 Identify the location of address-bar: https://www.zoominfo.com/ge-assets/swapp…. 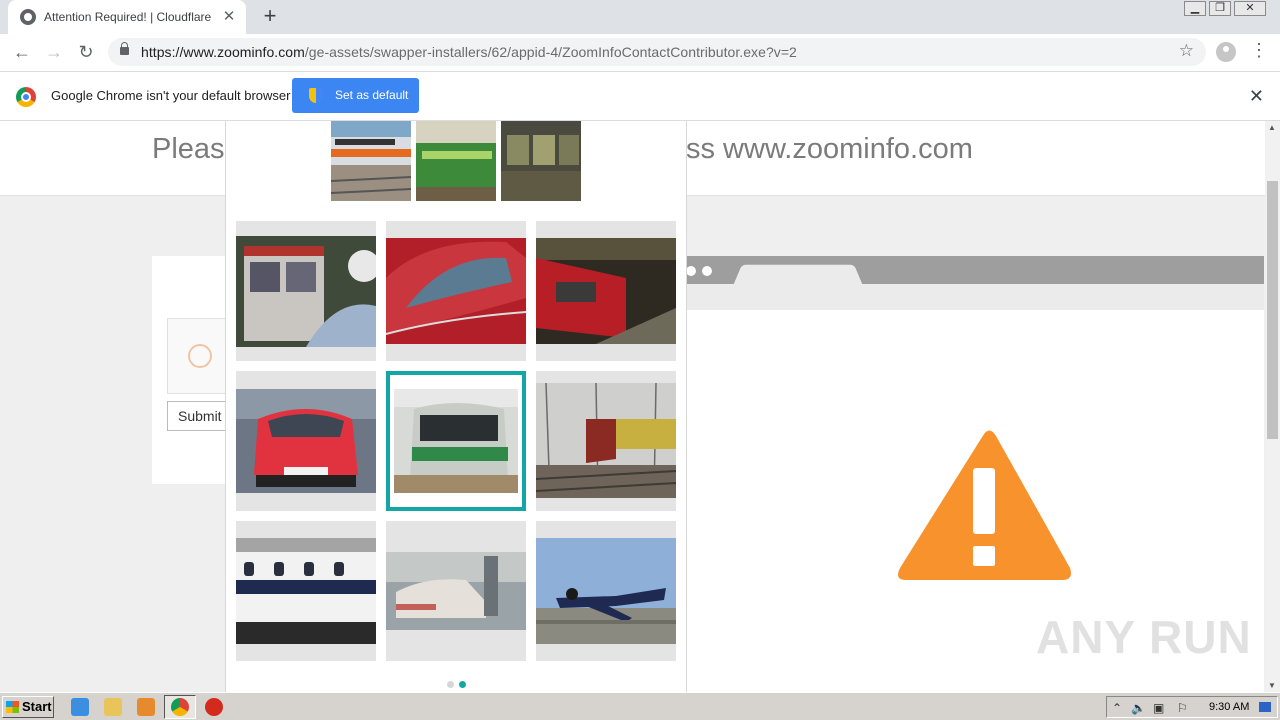
(657, 52).